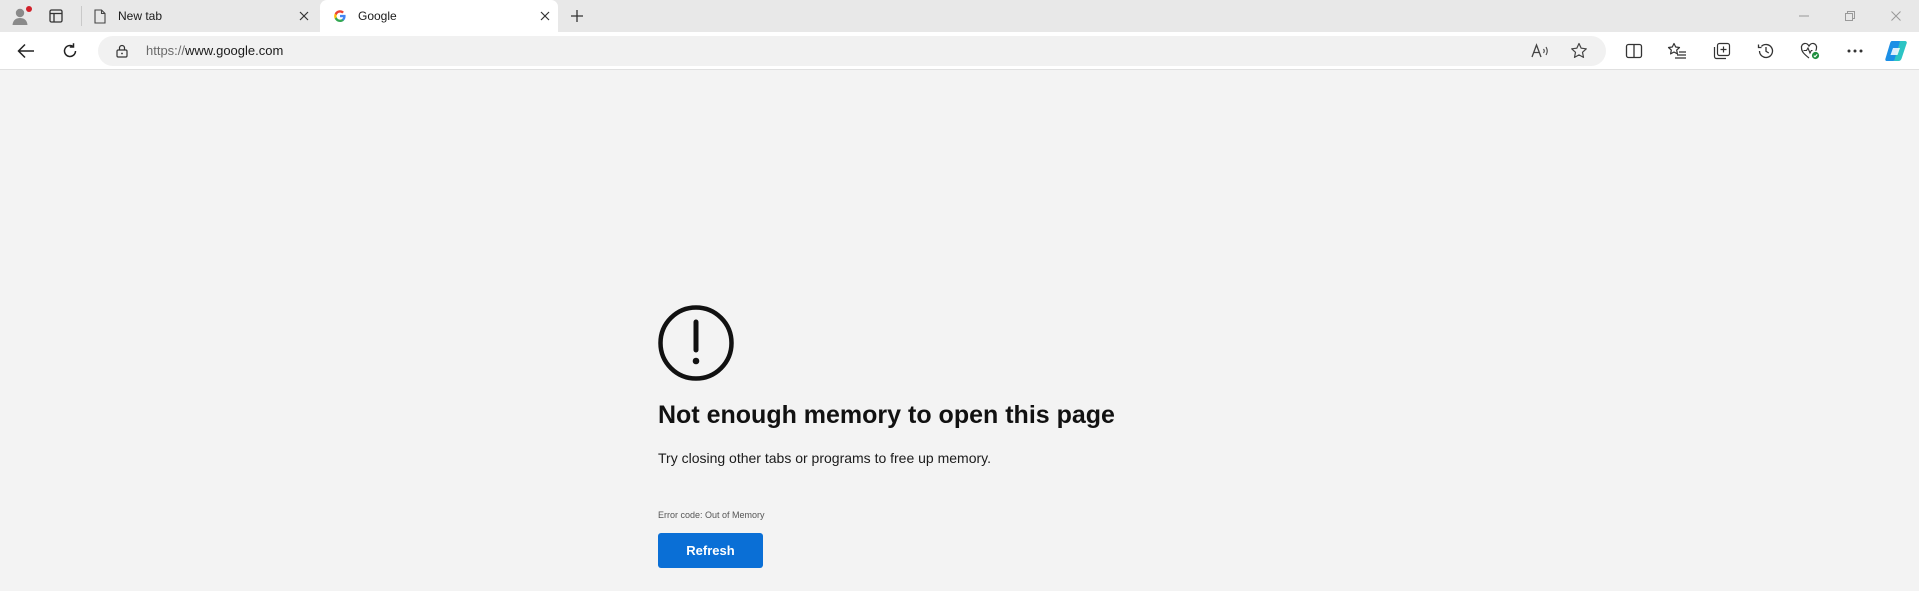  Describe the element at coordinates (81, 16) in the screenshot. I see `tab-separator` at that location.